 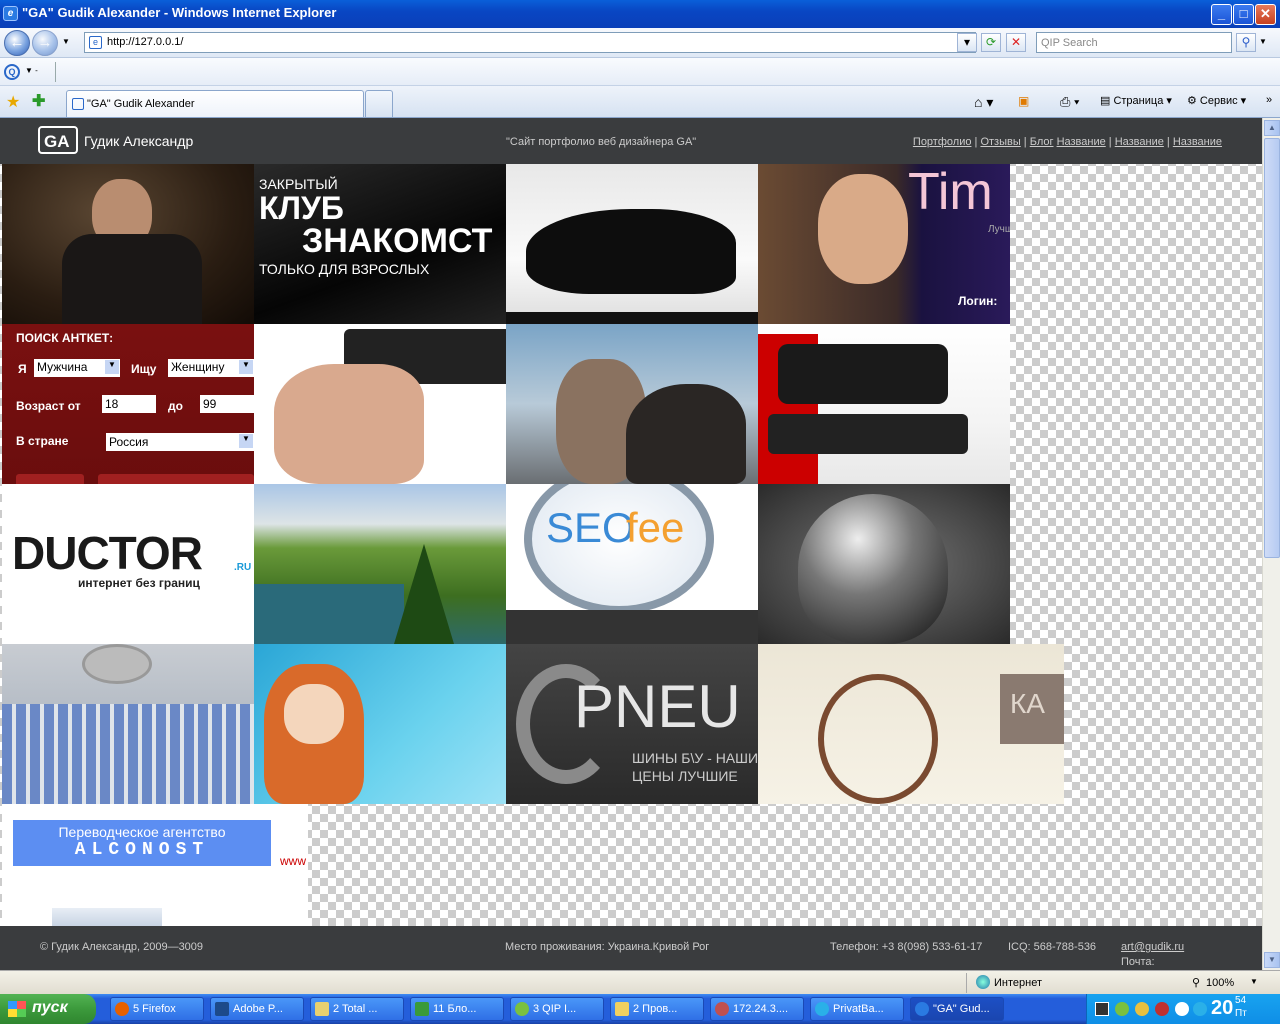 What do you see at coordinates (1221, 14) in the screenshot?
I see `minimize-button: _` at bounding box center [1221, 14].